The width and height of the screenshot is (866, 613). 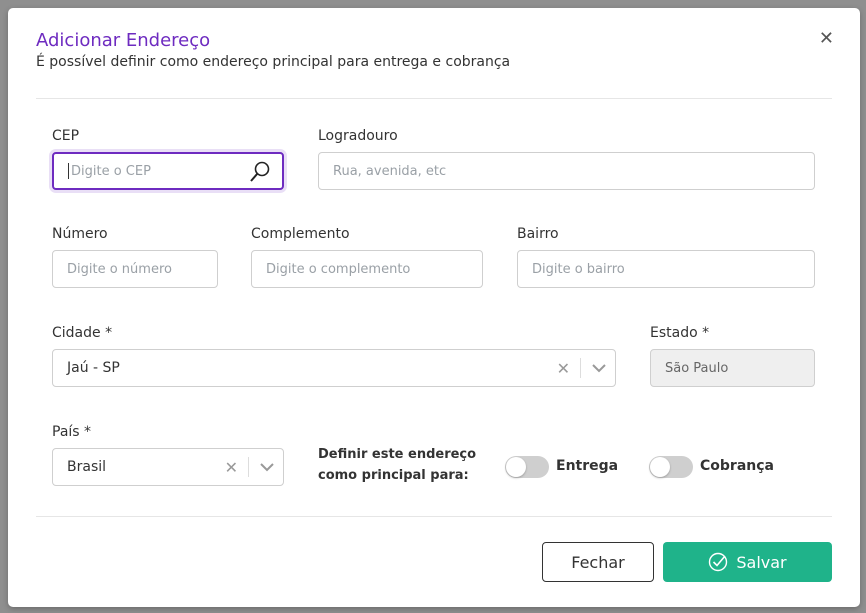 I want to click on save-button-label: Salvar, so click(x=761, y=562).